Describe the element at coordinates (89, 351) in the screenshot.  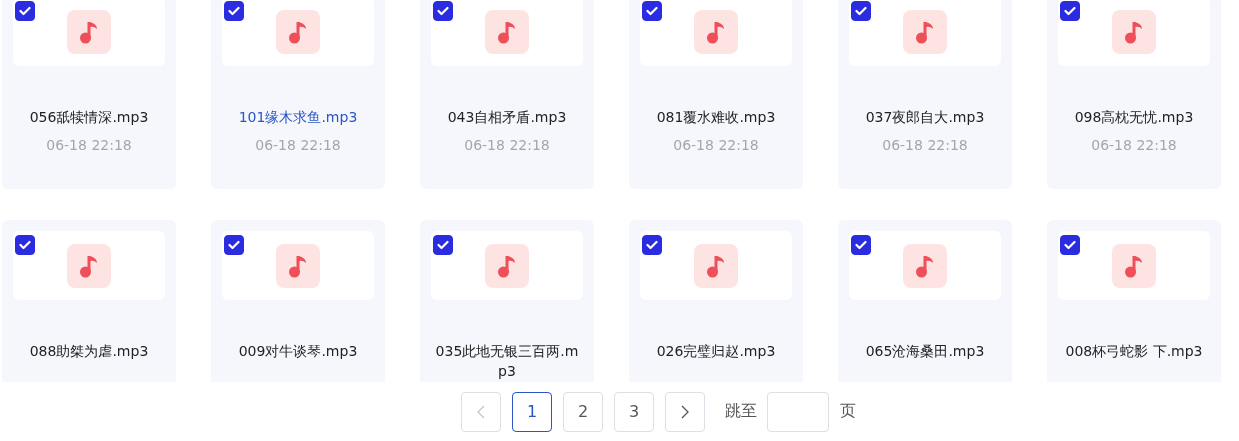
I see `file-name: 088助桀为虐.mp3` at that location.